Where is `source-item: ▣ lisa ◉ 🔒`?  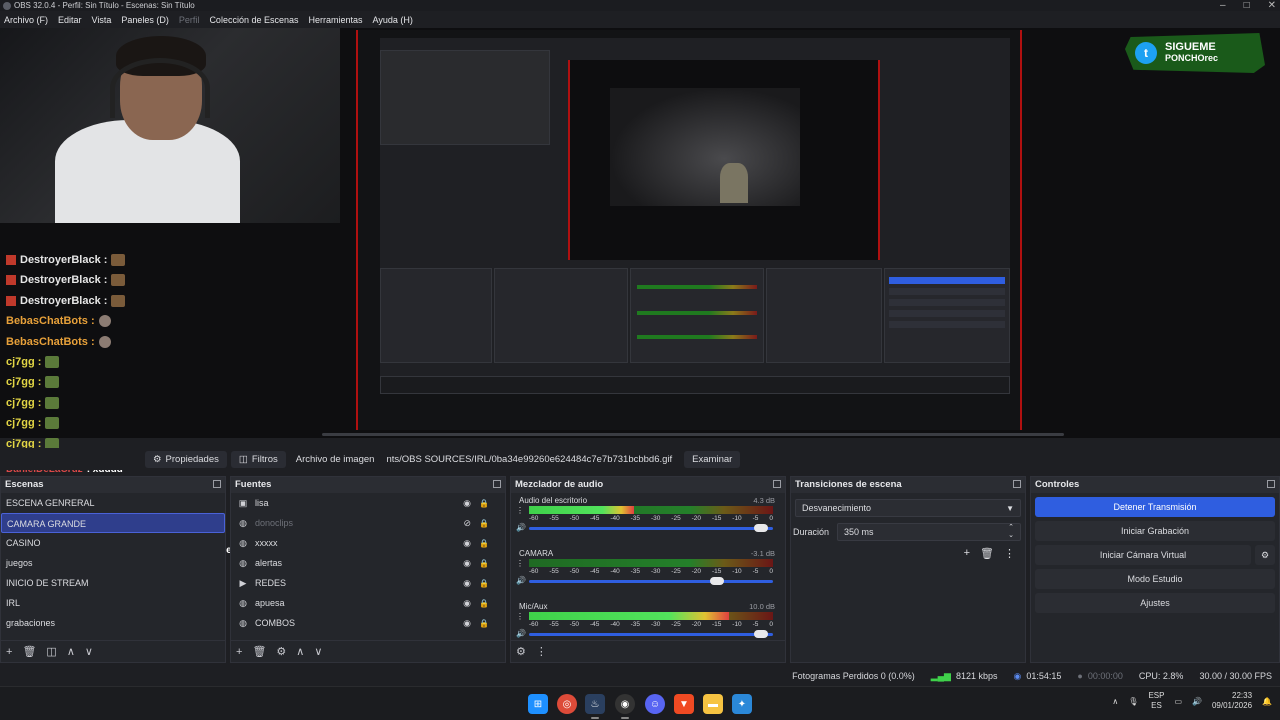
source-item: ▣ lisa ◉ 🔒 is located at coordinates (368, 503).